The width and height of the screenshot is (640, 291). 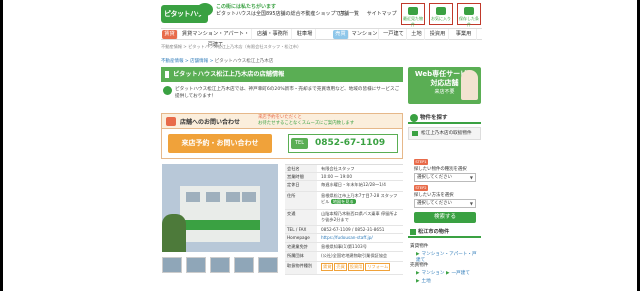 I want to click on info-row-association: 所属団体 (公社)全国宅地建物取引業保証協会, so click(x=344, y=257).